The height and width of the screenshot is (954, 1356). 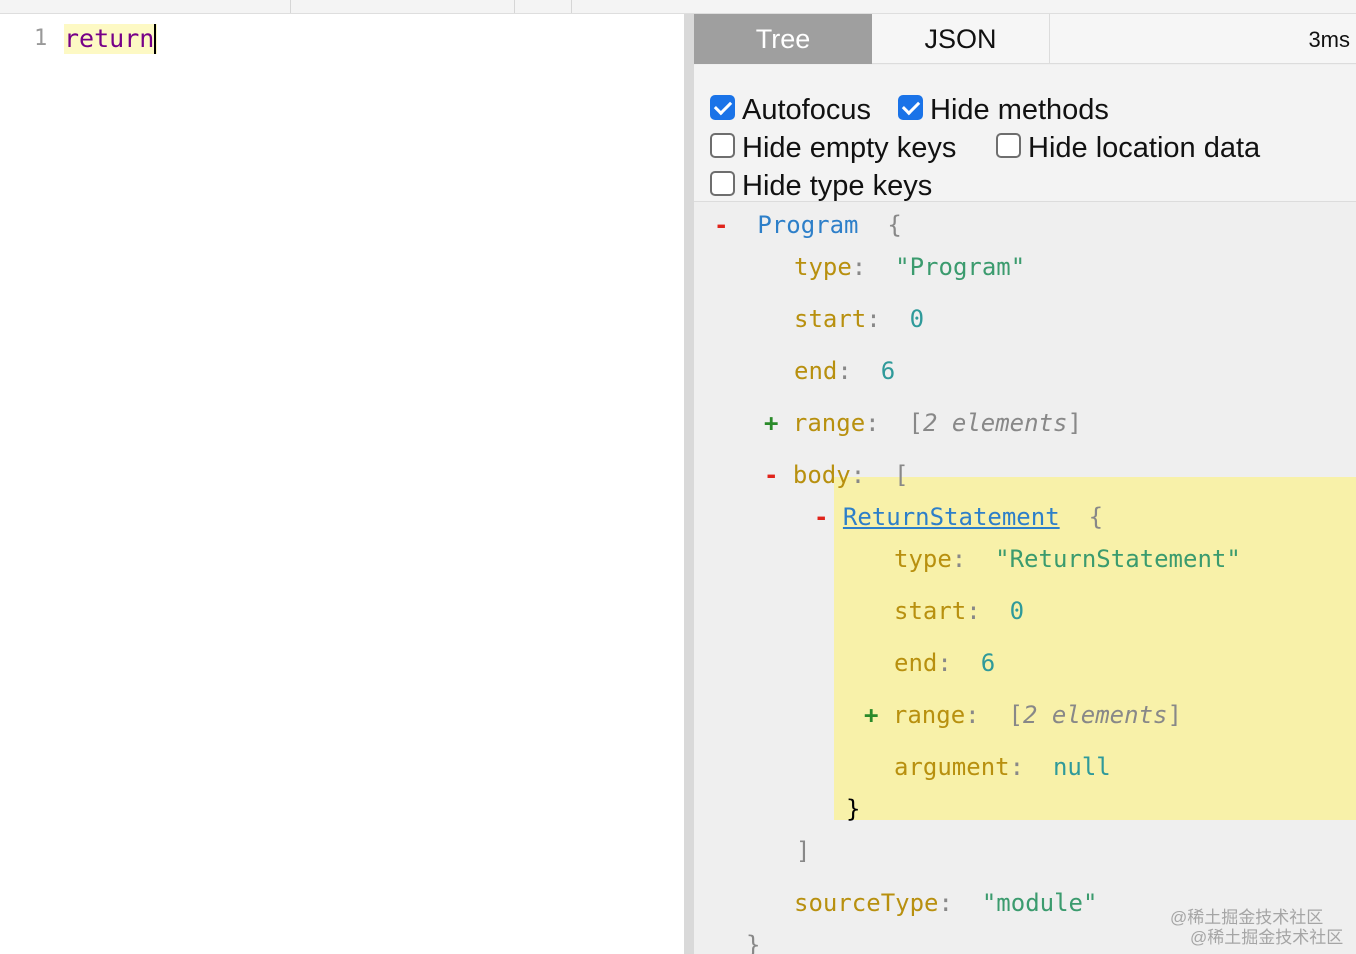 I want to click on hide-type-keys-checkbox, so click(x=722, y=183).